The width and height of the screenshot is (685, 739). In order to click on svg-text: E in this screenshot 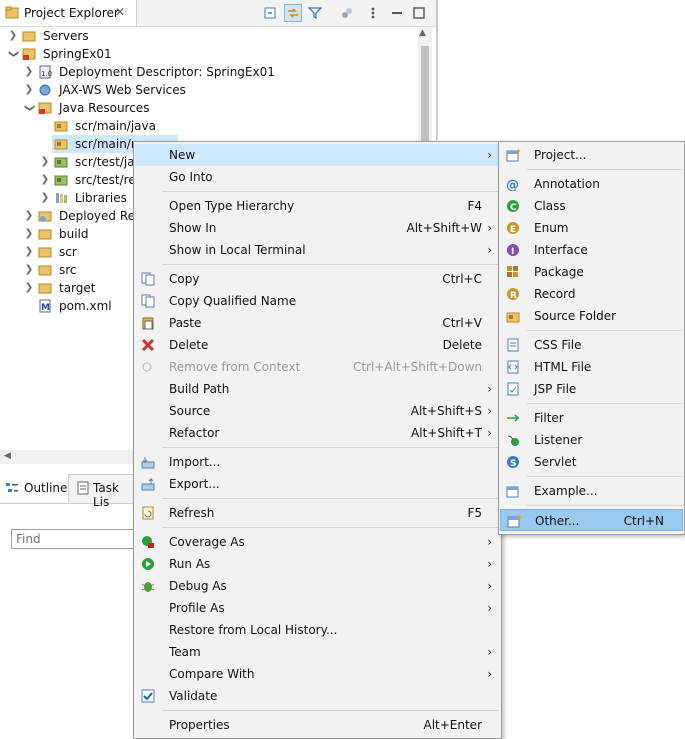, I will do `click(513, 230)`.